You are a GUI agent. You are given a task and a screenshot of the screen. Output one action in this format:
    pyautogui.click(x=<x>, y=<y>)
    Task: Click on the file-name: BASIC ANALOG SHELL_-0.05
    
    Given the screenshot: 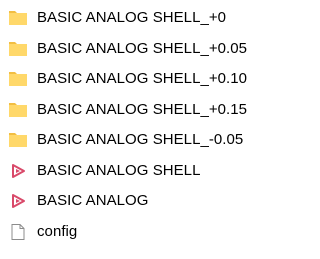 What is the action you would take?
    pyautogui.click(x=140, y=140)
    